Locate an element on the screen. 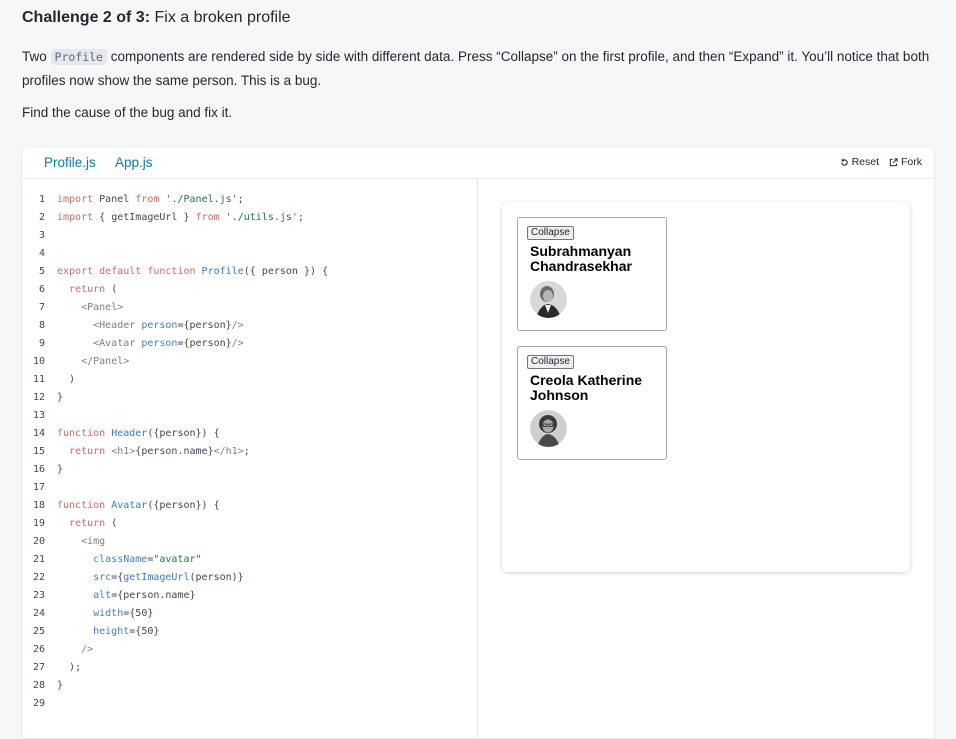  line-number: 16 is located at coordinates (38, 469).